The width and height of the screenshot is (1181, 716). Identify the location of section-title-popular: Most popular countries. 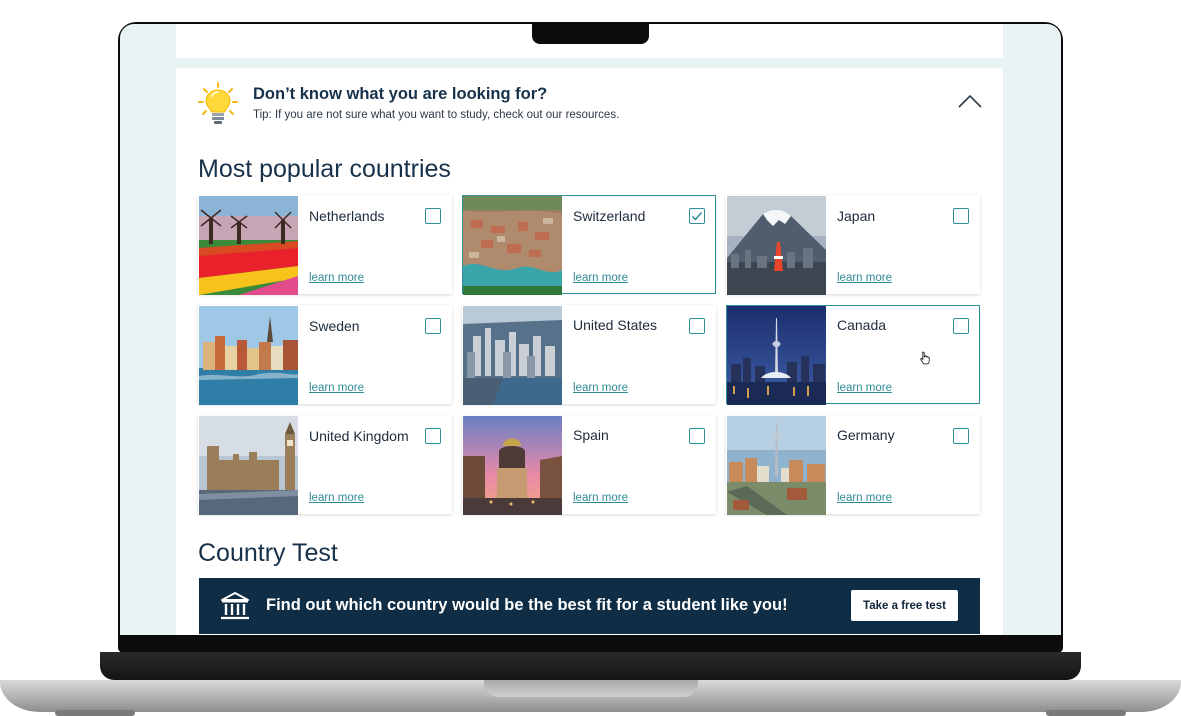
(324, 169).